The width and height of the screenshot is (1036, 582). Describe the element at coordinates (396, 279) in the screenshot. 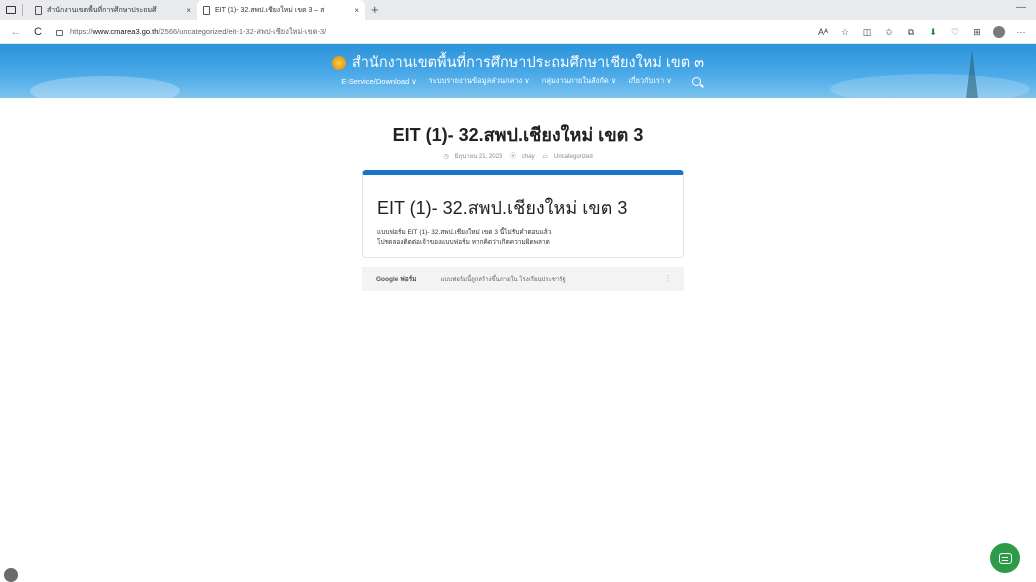

I see `google-forms-logo: Google ฟอร์ม` at that location.